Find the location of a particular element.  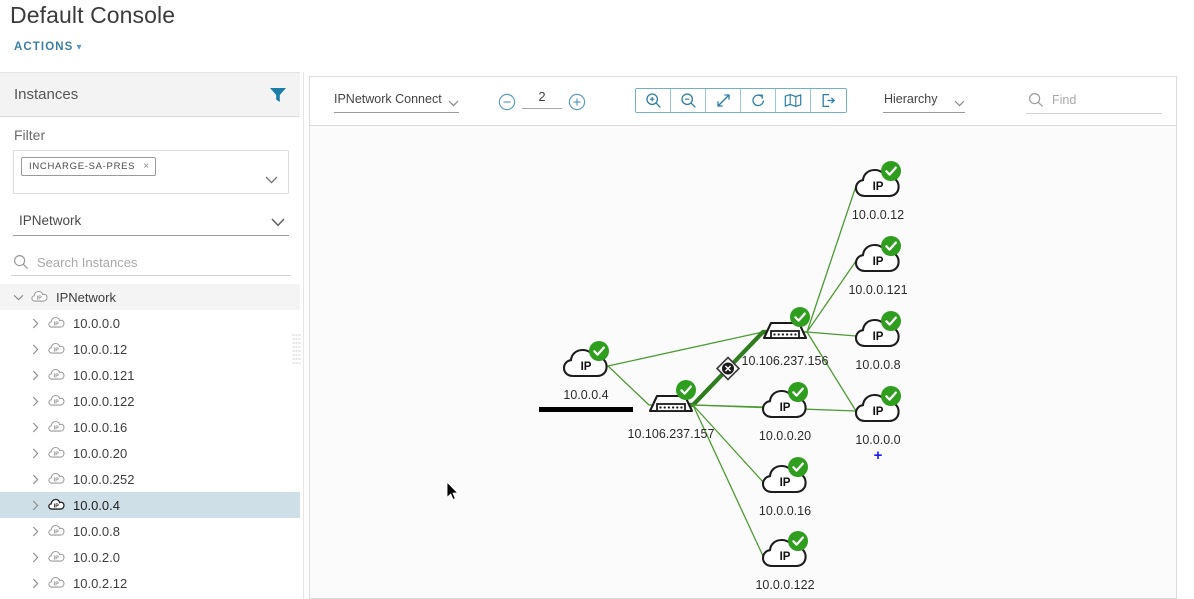

search-instances-row is located at coordinates (151, 264).